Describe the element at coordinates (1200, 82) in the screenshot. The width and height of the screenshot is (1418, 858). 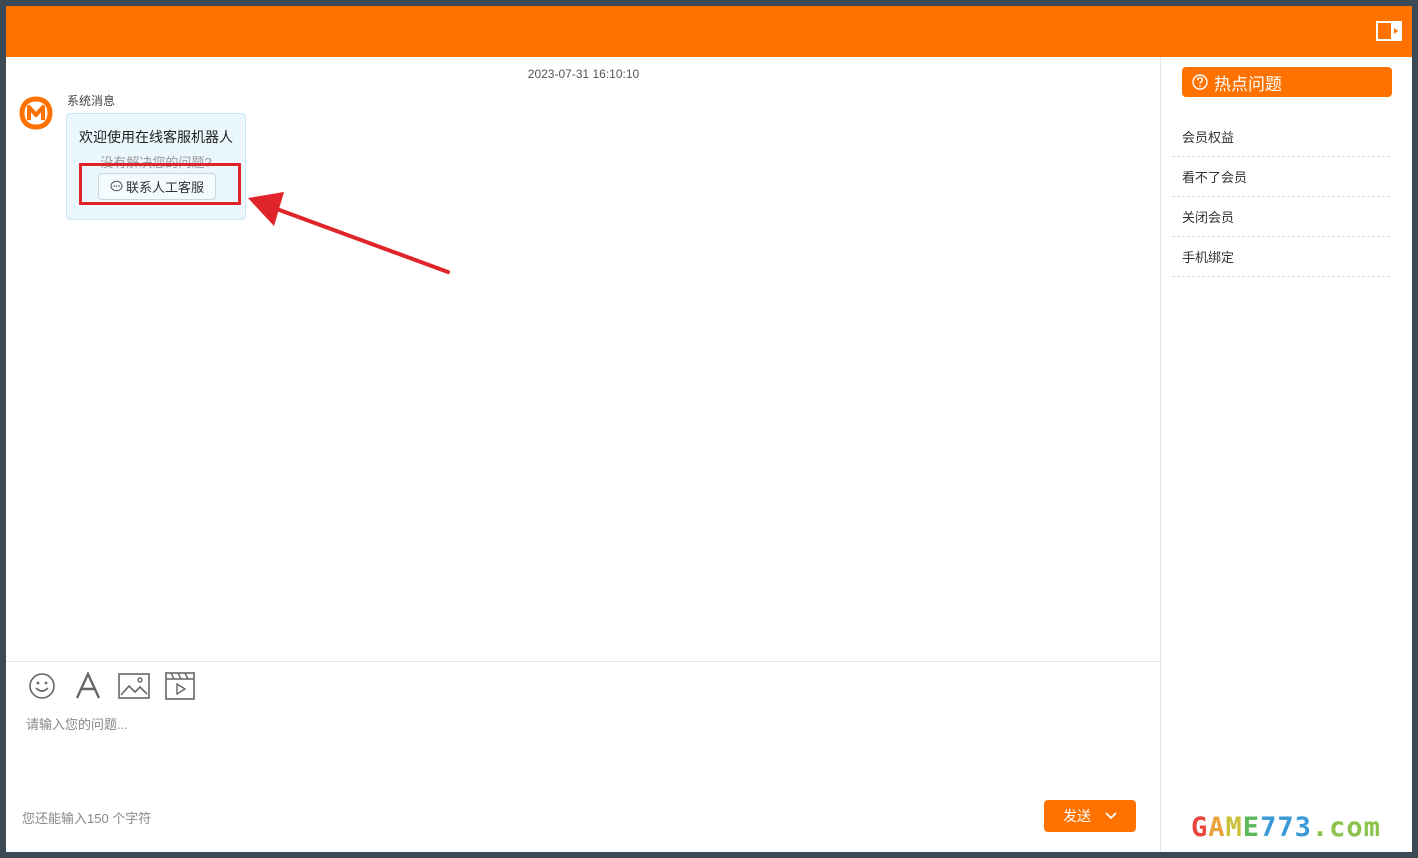
I see `question-circle-icon` at that location.